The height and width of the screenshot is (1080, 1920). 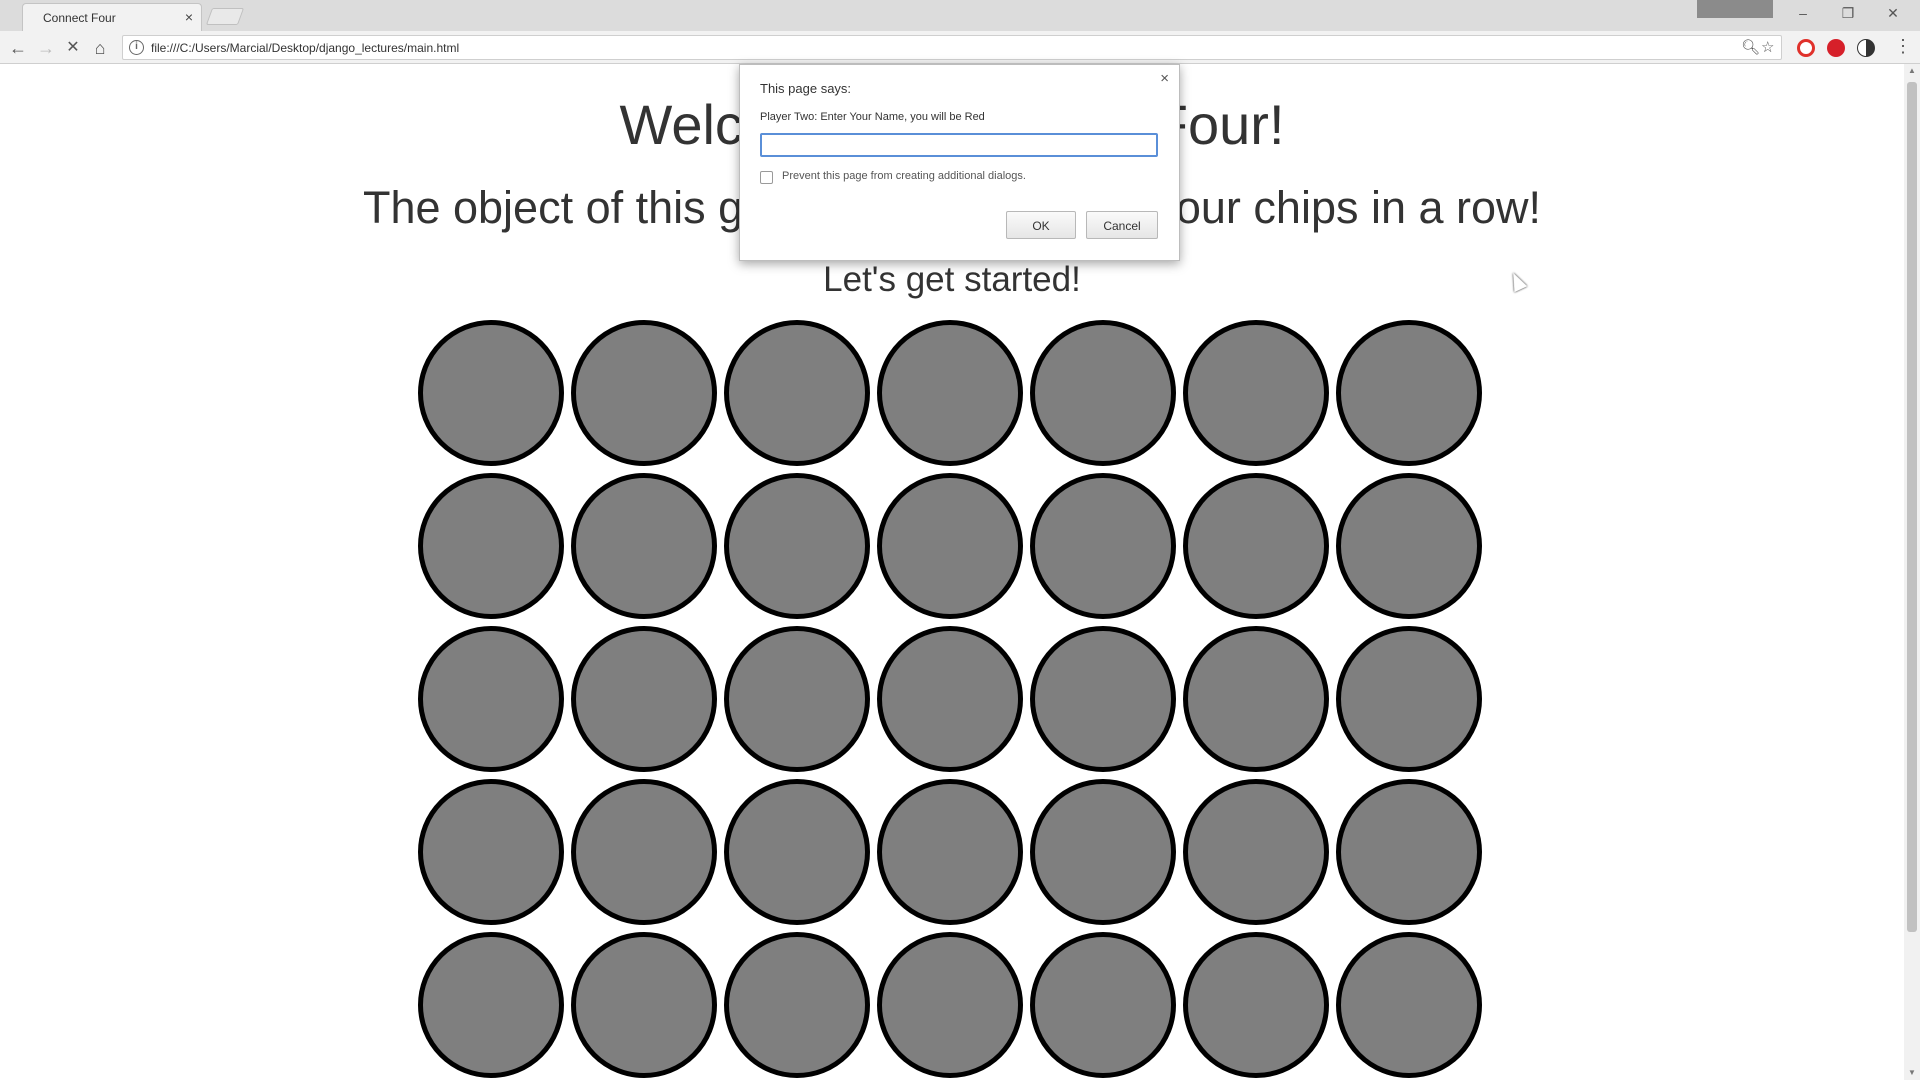 What do you see at coordinates (1735, 9) in the screenshot?
I see `profile-badge` at bounding box center [1735, 9].